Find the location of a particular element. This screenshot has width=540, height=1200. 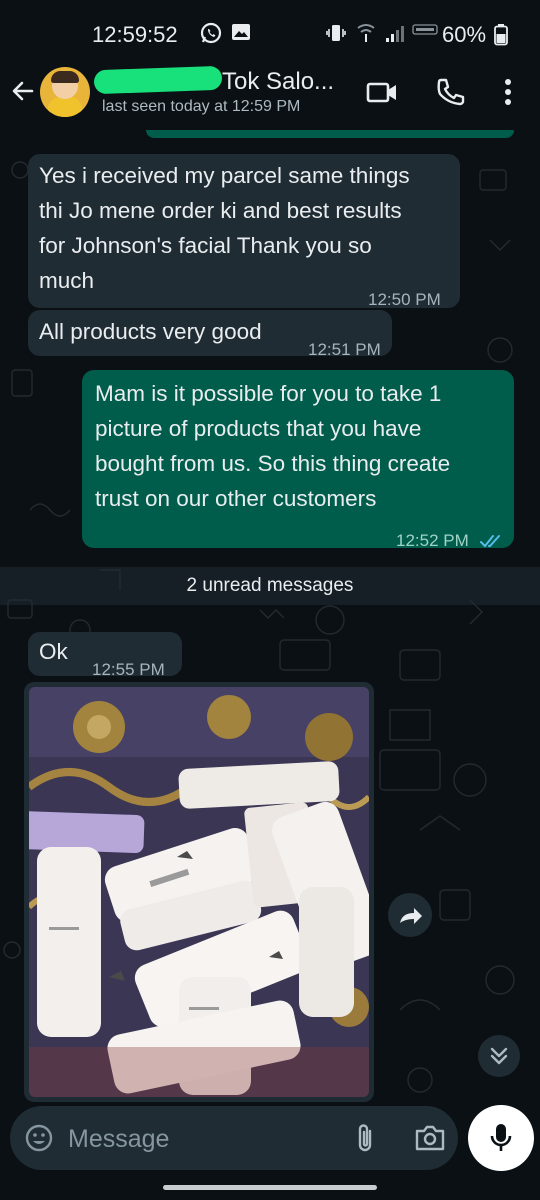

more-options-icon is located at coordinates (508, 95).